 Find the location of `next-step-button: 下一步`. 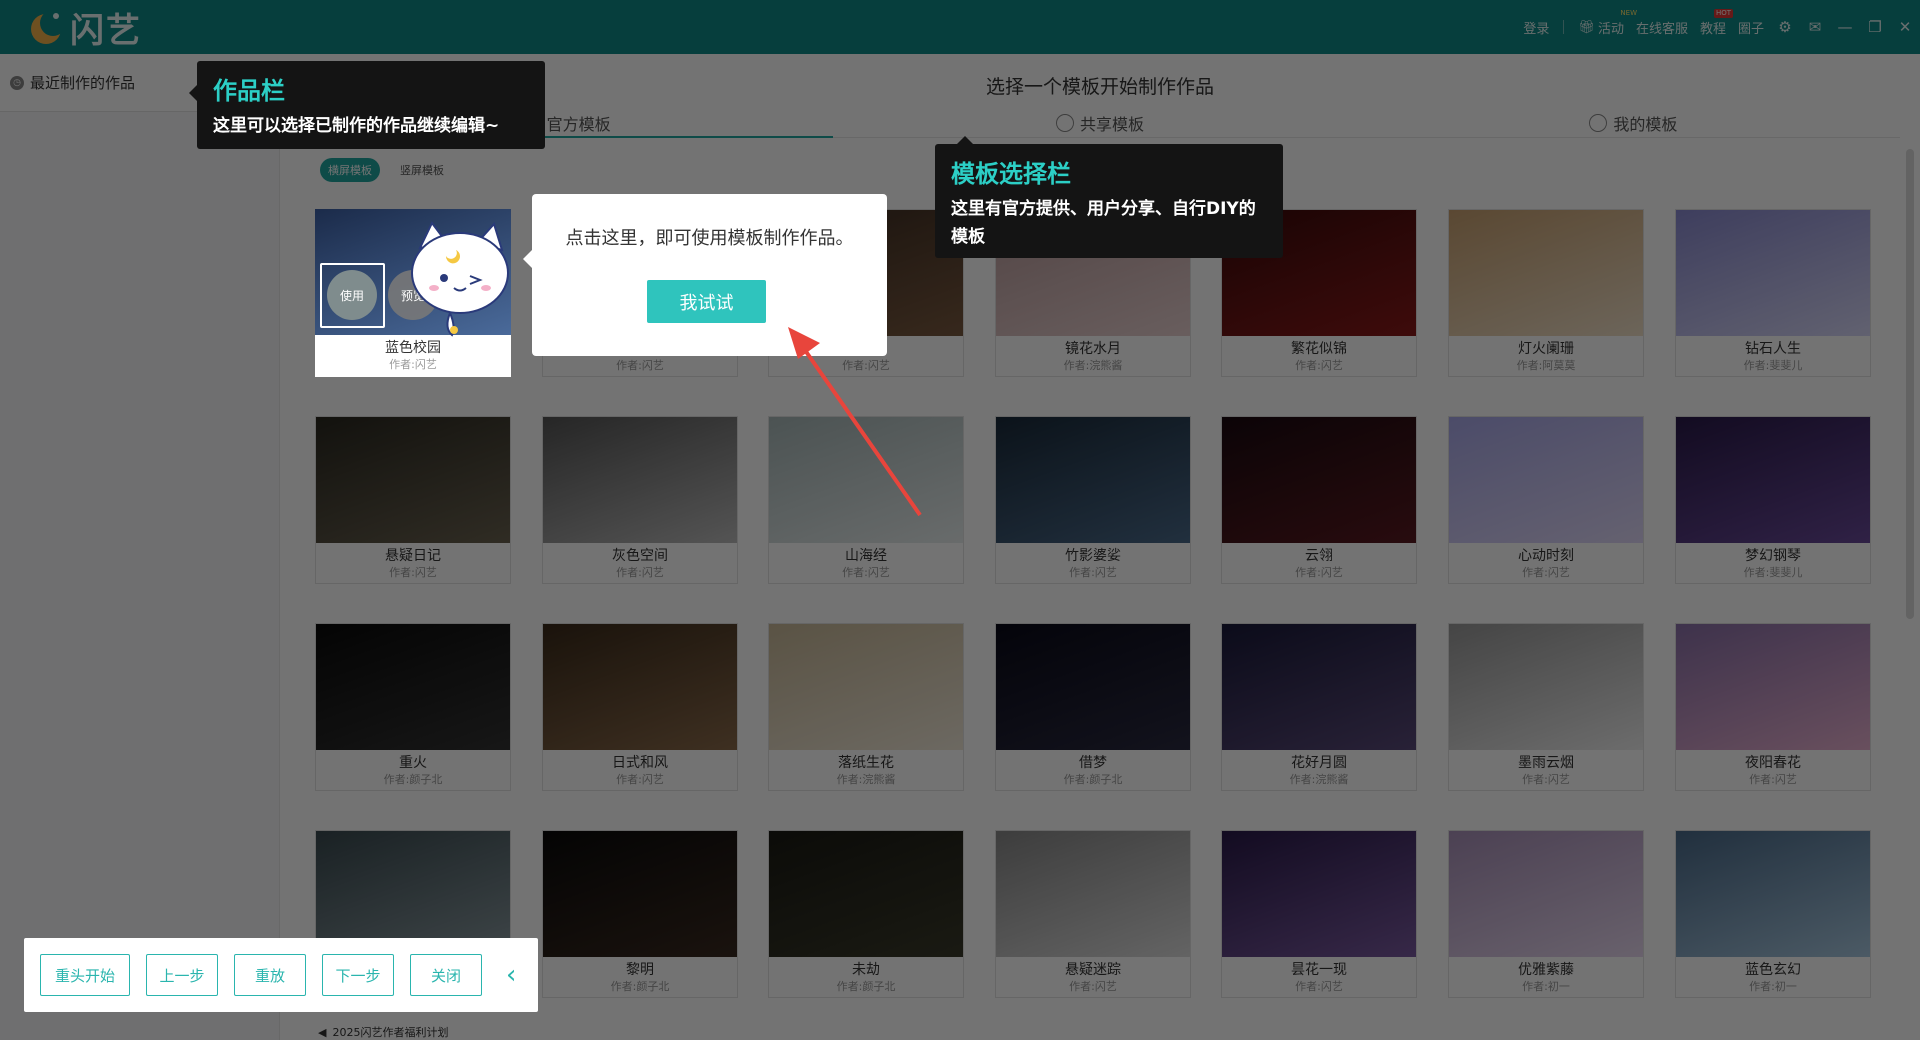

next-step-button: 下一步 is located at coordinates (358, 975).